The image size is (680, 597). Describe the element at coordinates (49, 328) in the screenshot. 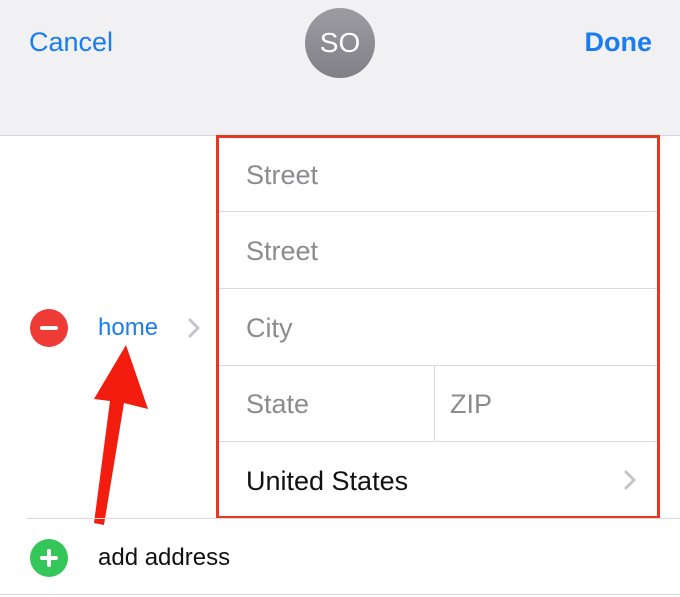

I see `minus-circle-icon` at that location.